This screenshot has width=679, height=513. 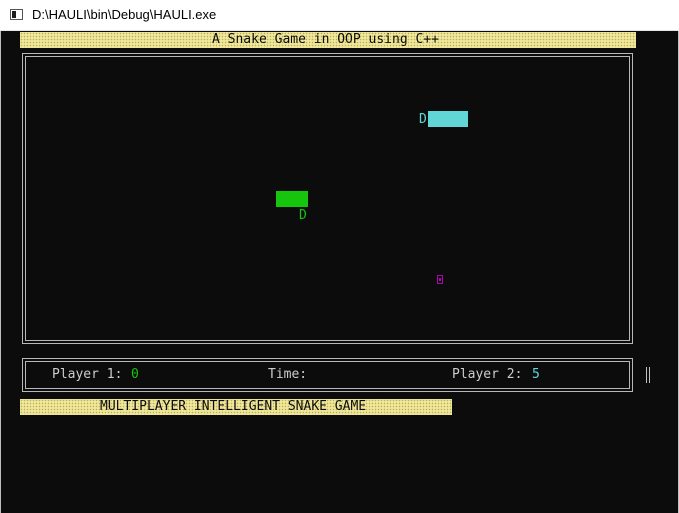 What do you see at coordinates (448, 119) in the screenshot?
I see `player2-snake-body` at bounding box center [448, 119].